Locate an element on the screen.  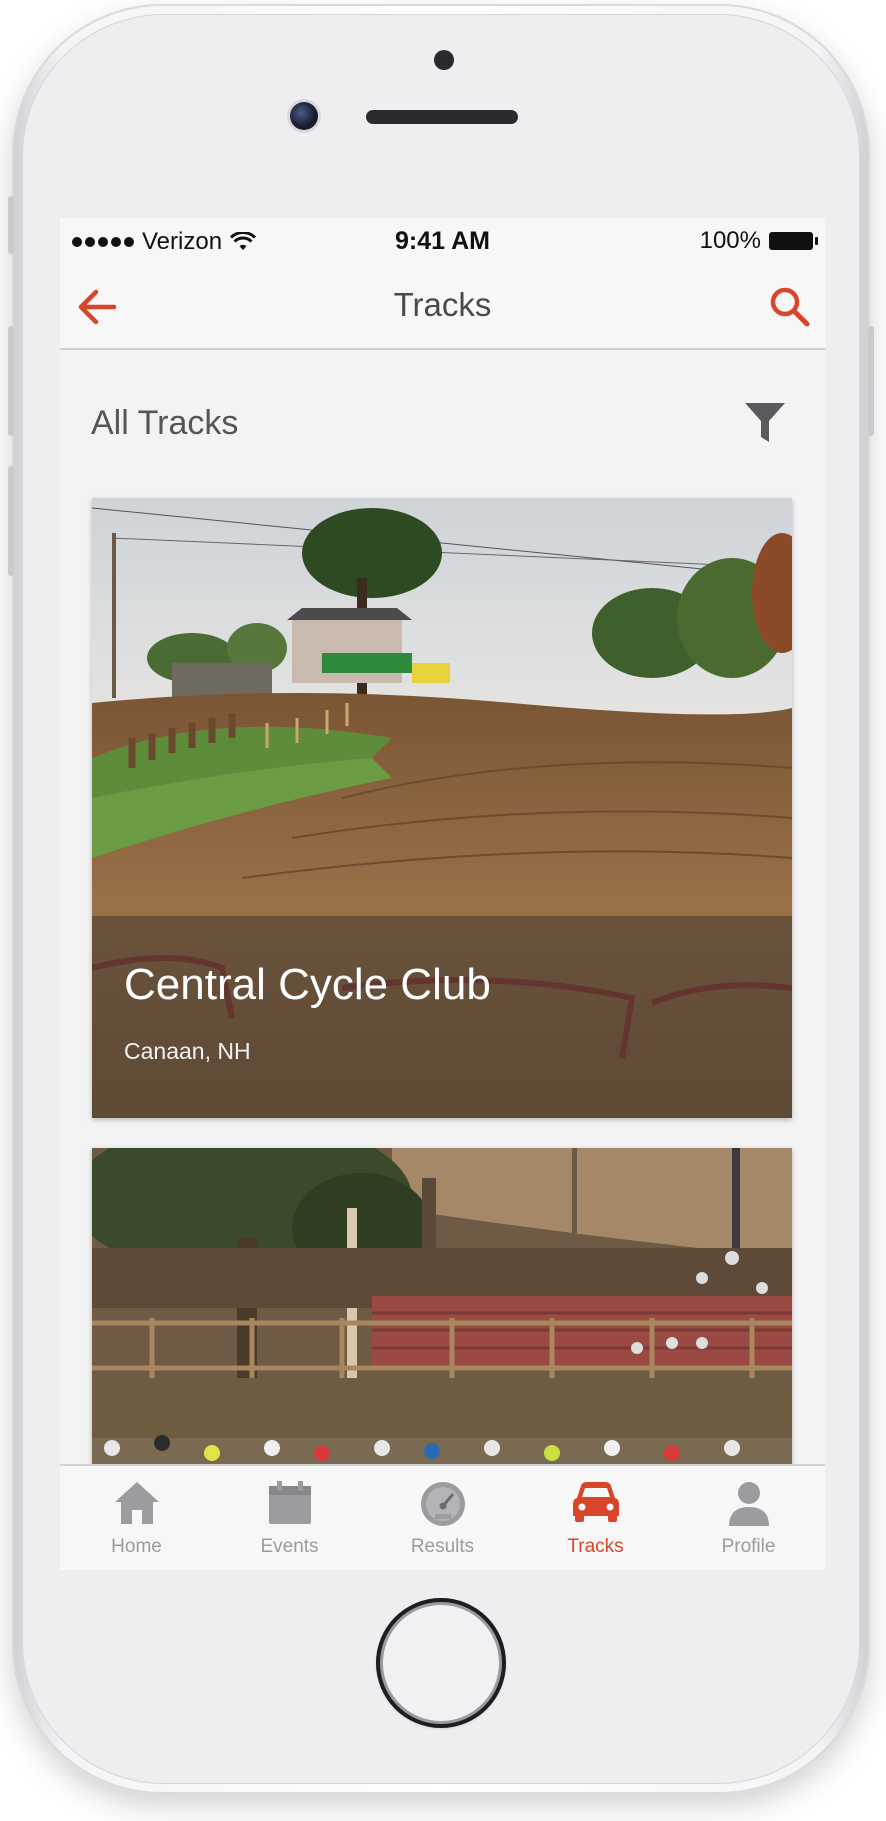
tab-label: Events is located at coordinates (289, 1546).